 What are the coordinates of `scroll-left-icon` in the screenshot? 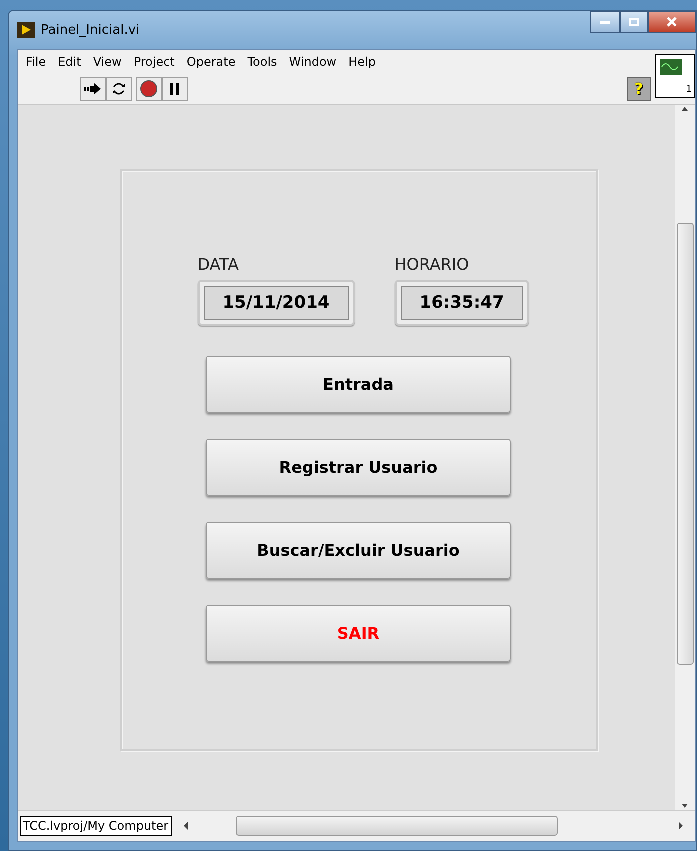 It's located at (185, 826).